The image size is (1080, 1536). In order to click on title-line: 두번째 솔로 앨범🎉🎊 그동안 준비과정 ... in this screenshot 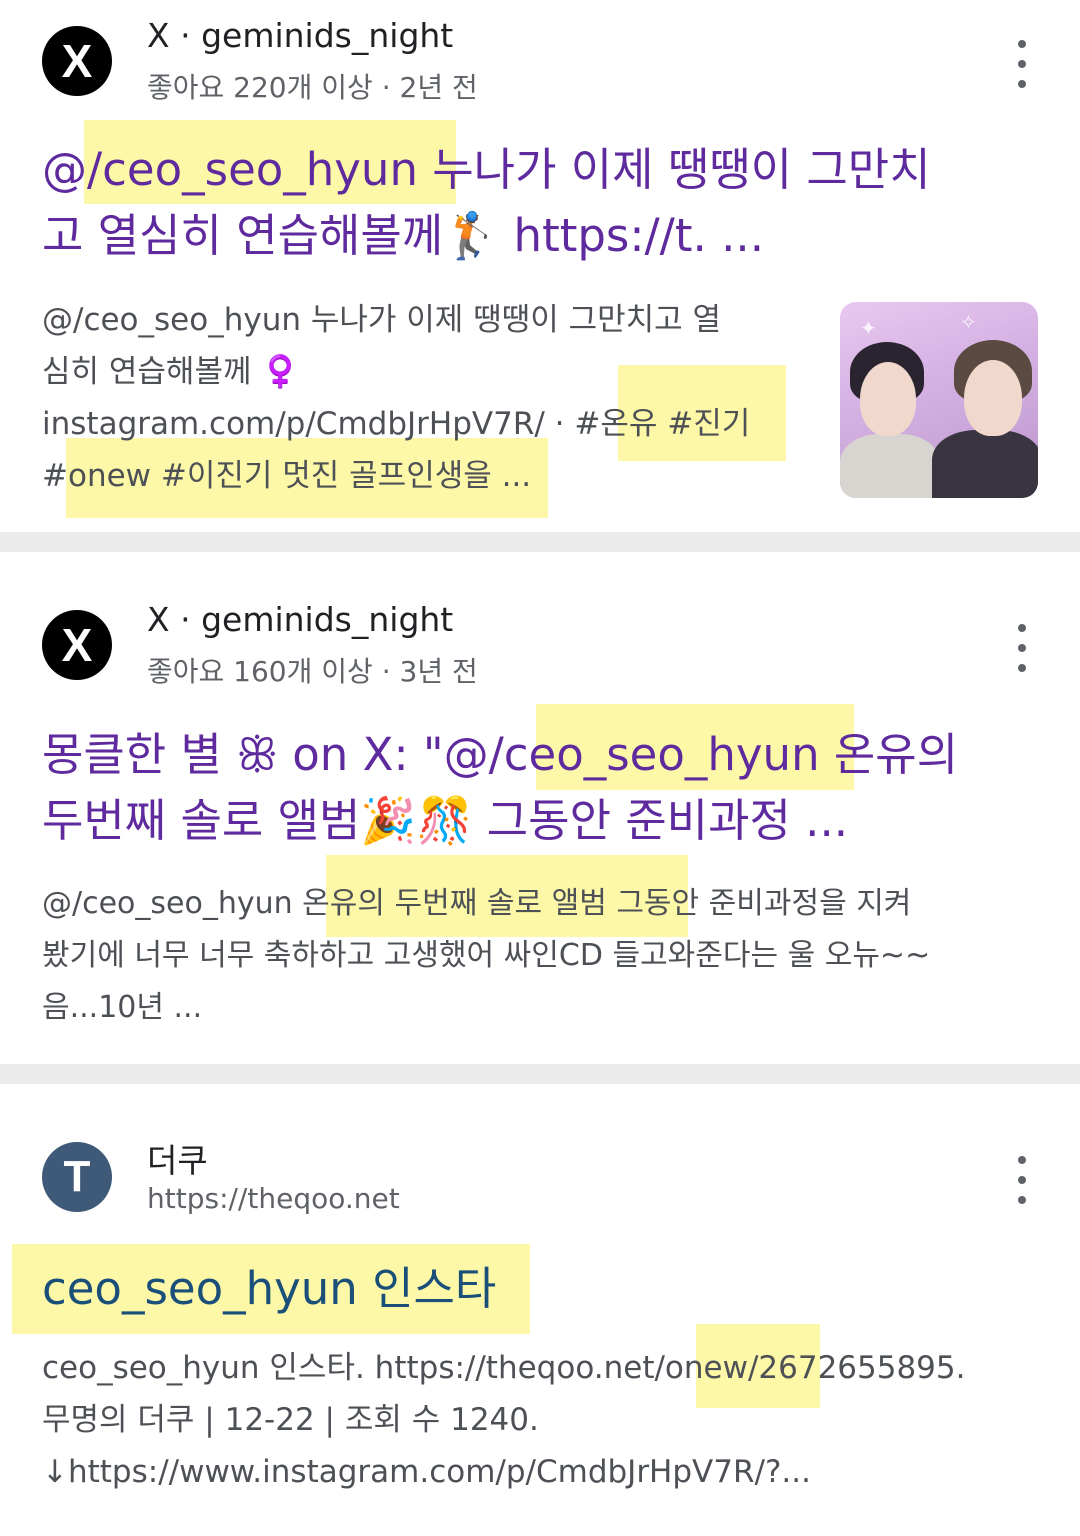, I will do `click(445, 820)`.